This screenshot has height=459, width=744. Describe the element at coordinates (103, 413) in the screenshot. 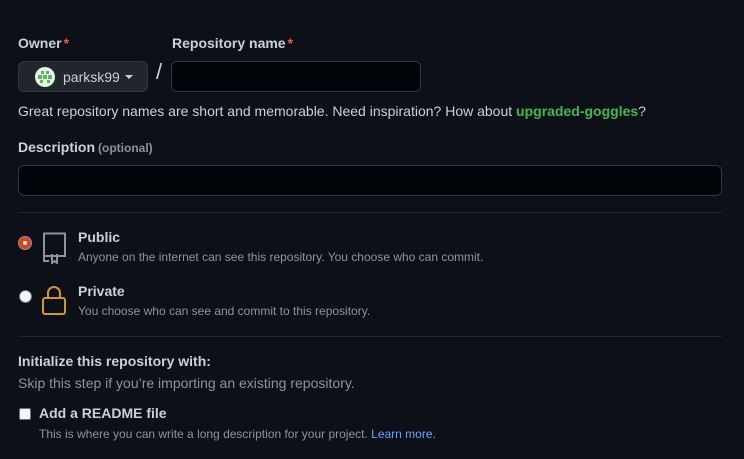

I see `readme-label: Add a README file` at that location.